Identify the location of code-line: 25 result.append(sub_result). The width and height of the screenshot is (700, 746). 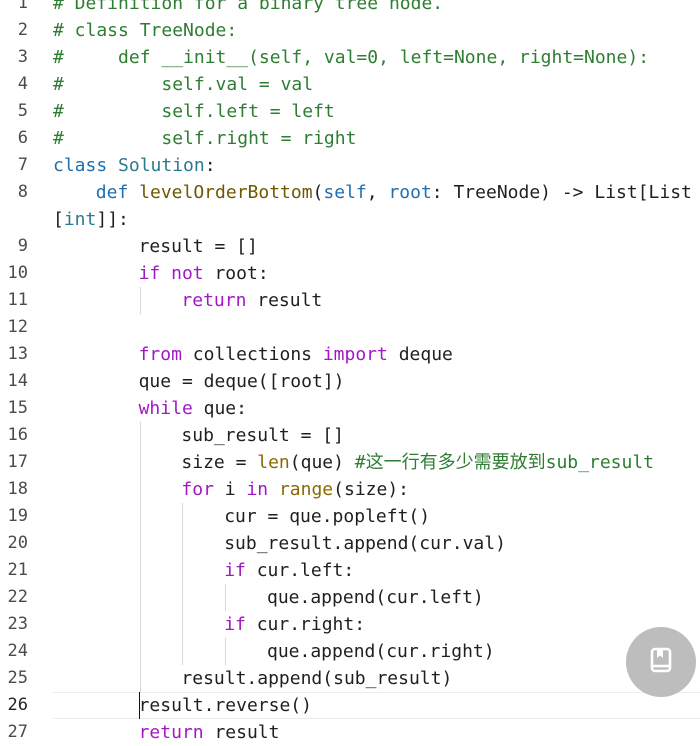
(350, 678).